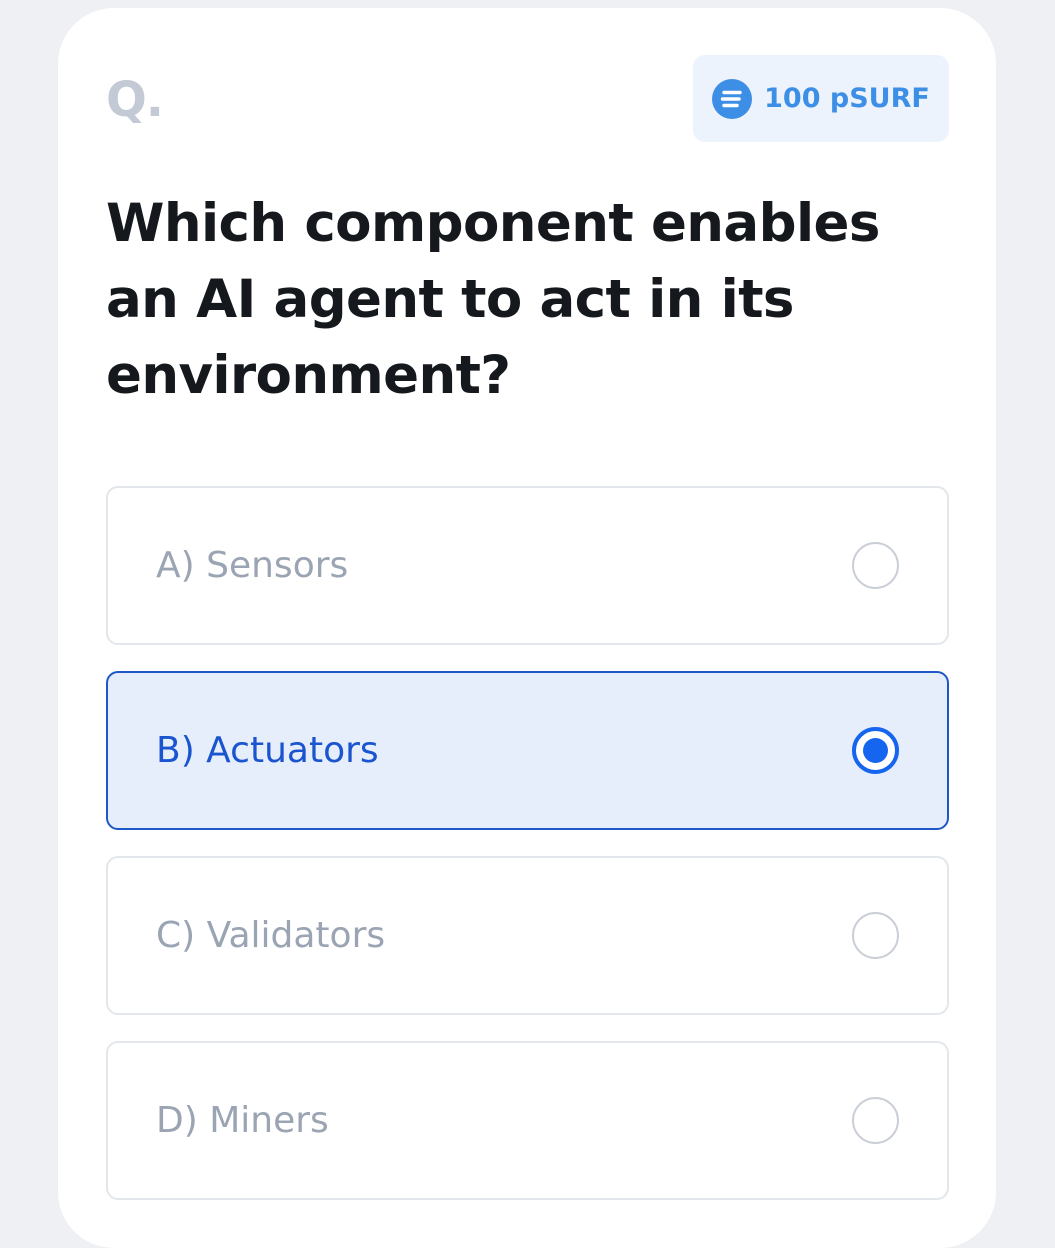 The width and height of the screenshot is (1055, 1248). What do you see at coordinates (527, 750) in the screenshot?
I see `option-b: B) Actuators` at bounding box center [527, 750].